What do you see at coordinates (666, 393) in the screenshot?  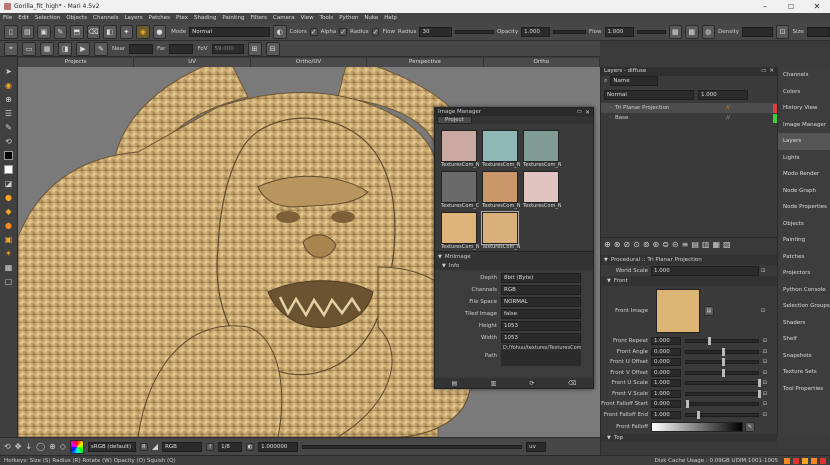 I see `param-value: 1.000` at bounding box center [666, 393].